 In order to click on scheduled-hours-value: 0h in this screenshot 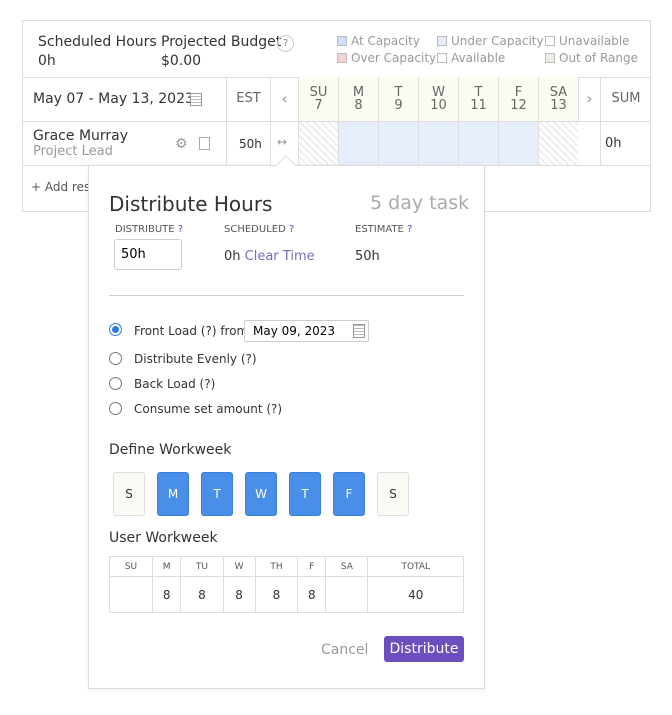, I will do `click(47, 61)`.